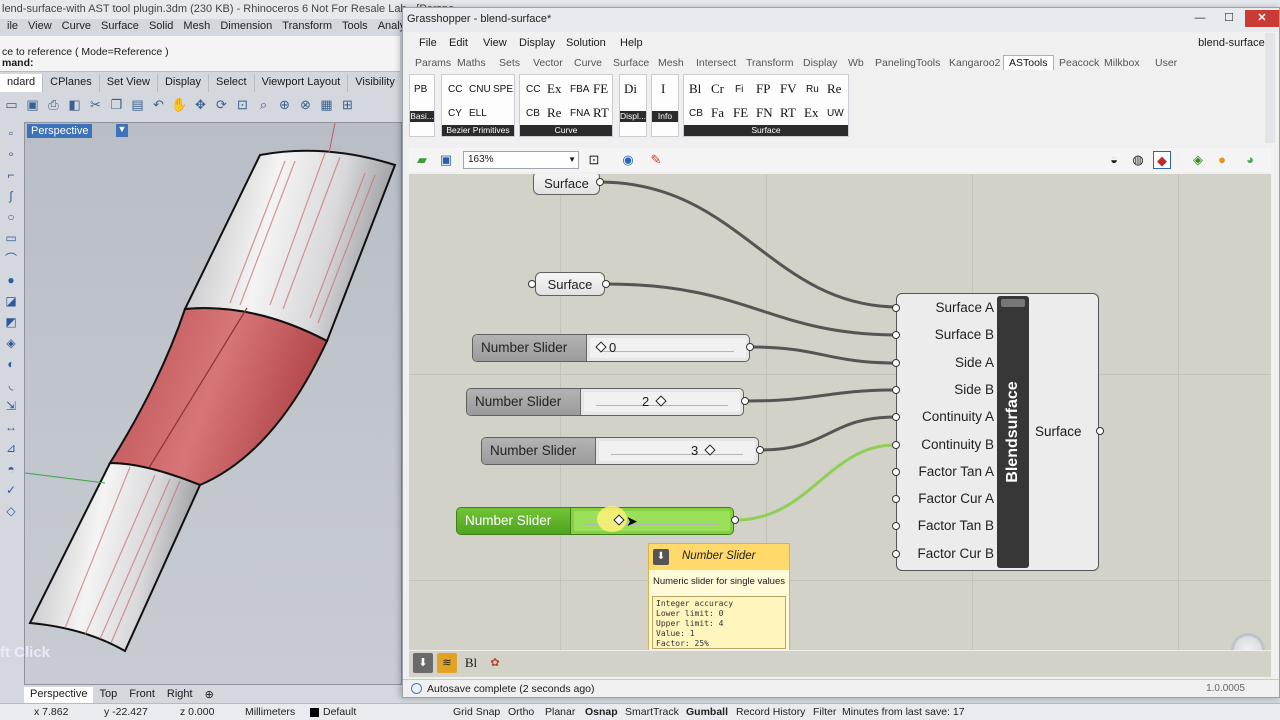 The width and height of the screenshot is (1280, 720). What do you see at coordinates (120, 27) in the screenshot?
I see `rhino-menu-surface: Surface` at bounding box center [120, 27].